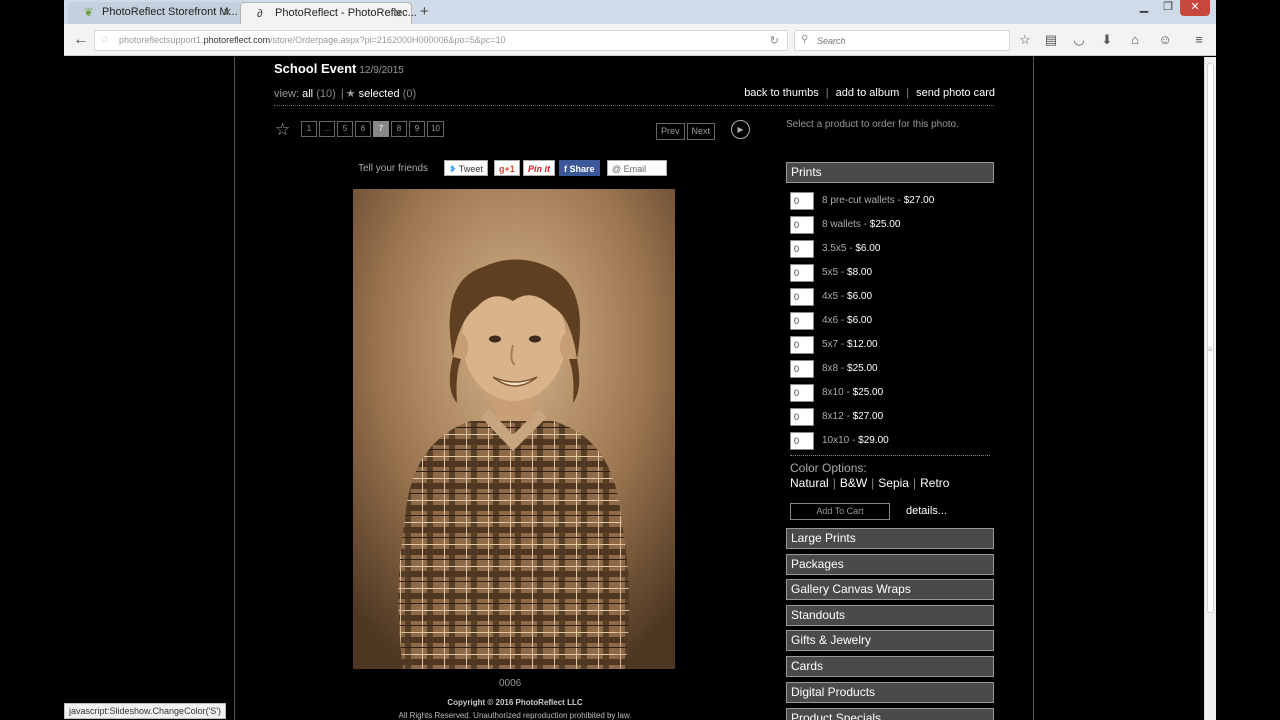 This screenshot has width=1280, height=720. Describe the element at coordinates (417, 129) in the screenshot. I see `page-9: 9` at that location.